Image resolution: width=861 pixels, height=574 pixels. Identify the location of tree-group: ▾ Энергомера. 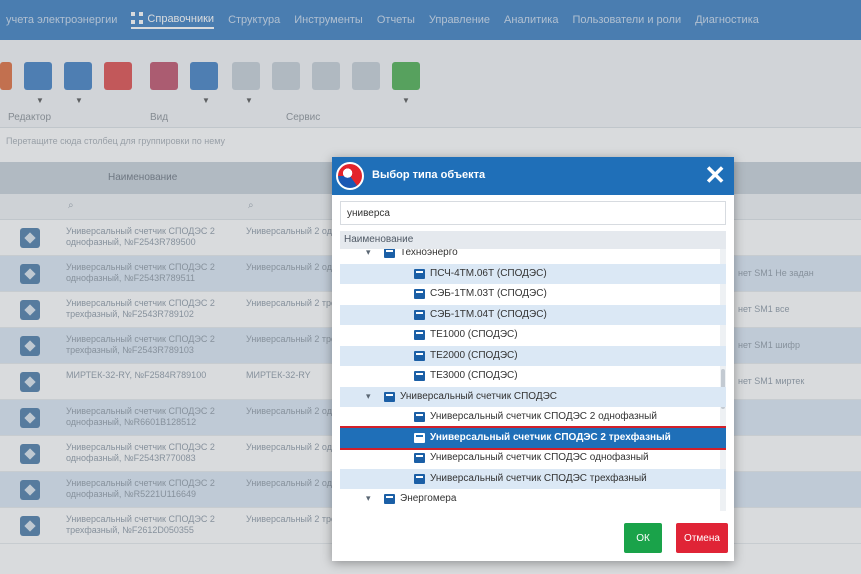
(533, 499).